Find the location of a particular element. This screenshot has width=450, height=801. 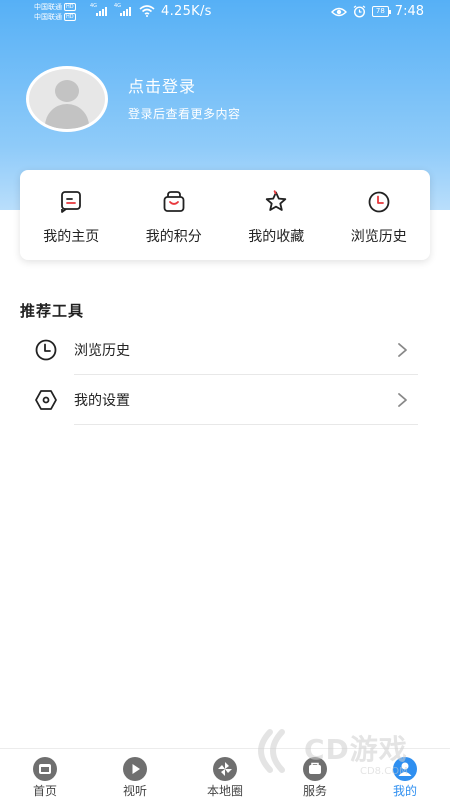

quick-label-history: 浏览历史 is located at coordinates (378, 237).